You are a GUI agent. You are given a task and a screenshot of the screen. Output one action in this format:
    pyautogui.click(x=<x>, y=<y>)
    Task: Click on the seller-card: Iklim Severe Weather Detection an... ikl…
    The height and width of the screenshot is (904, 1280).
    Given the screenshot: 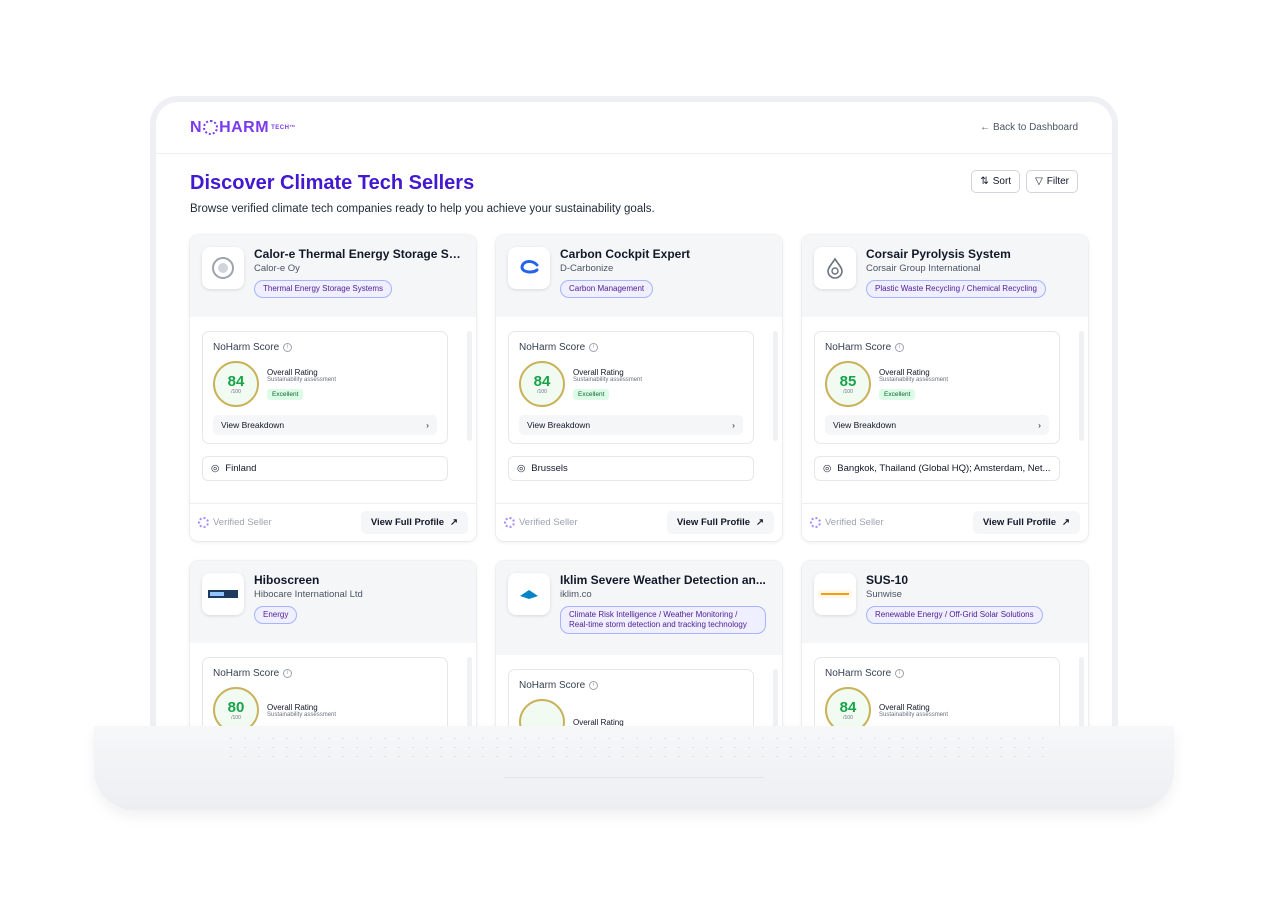 What is the action you would take?
    pyautogui.click(x=639, y=645)
    